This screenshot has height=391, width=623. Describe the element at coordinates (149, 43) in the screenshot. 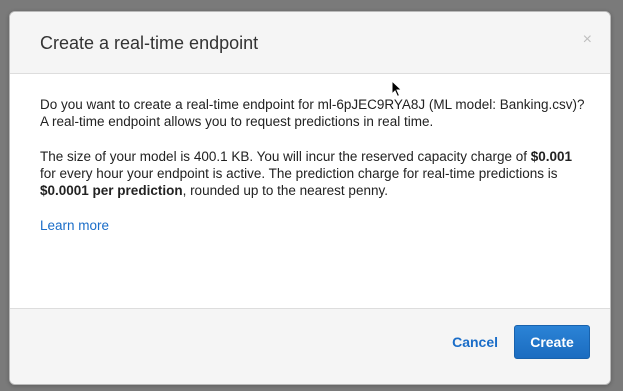

I see `dialog-title: Create a real-time endpoint` at that location.